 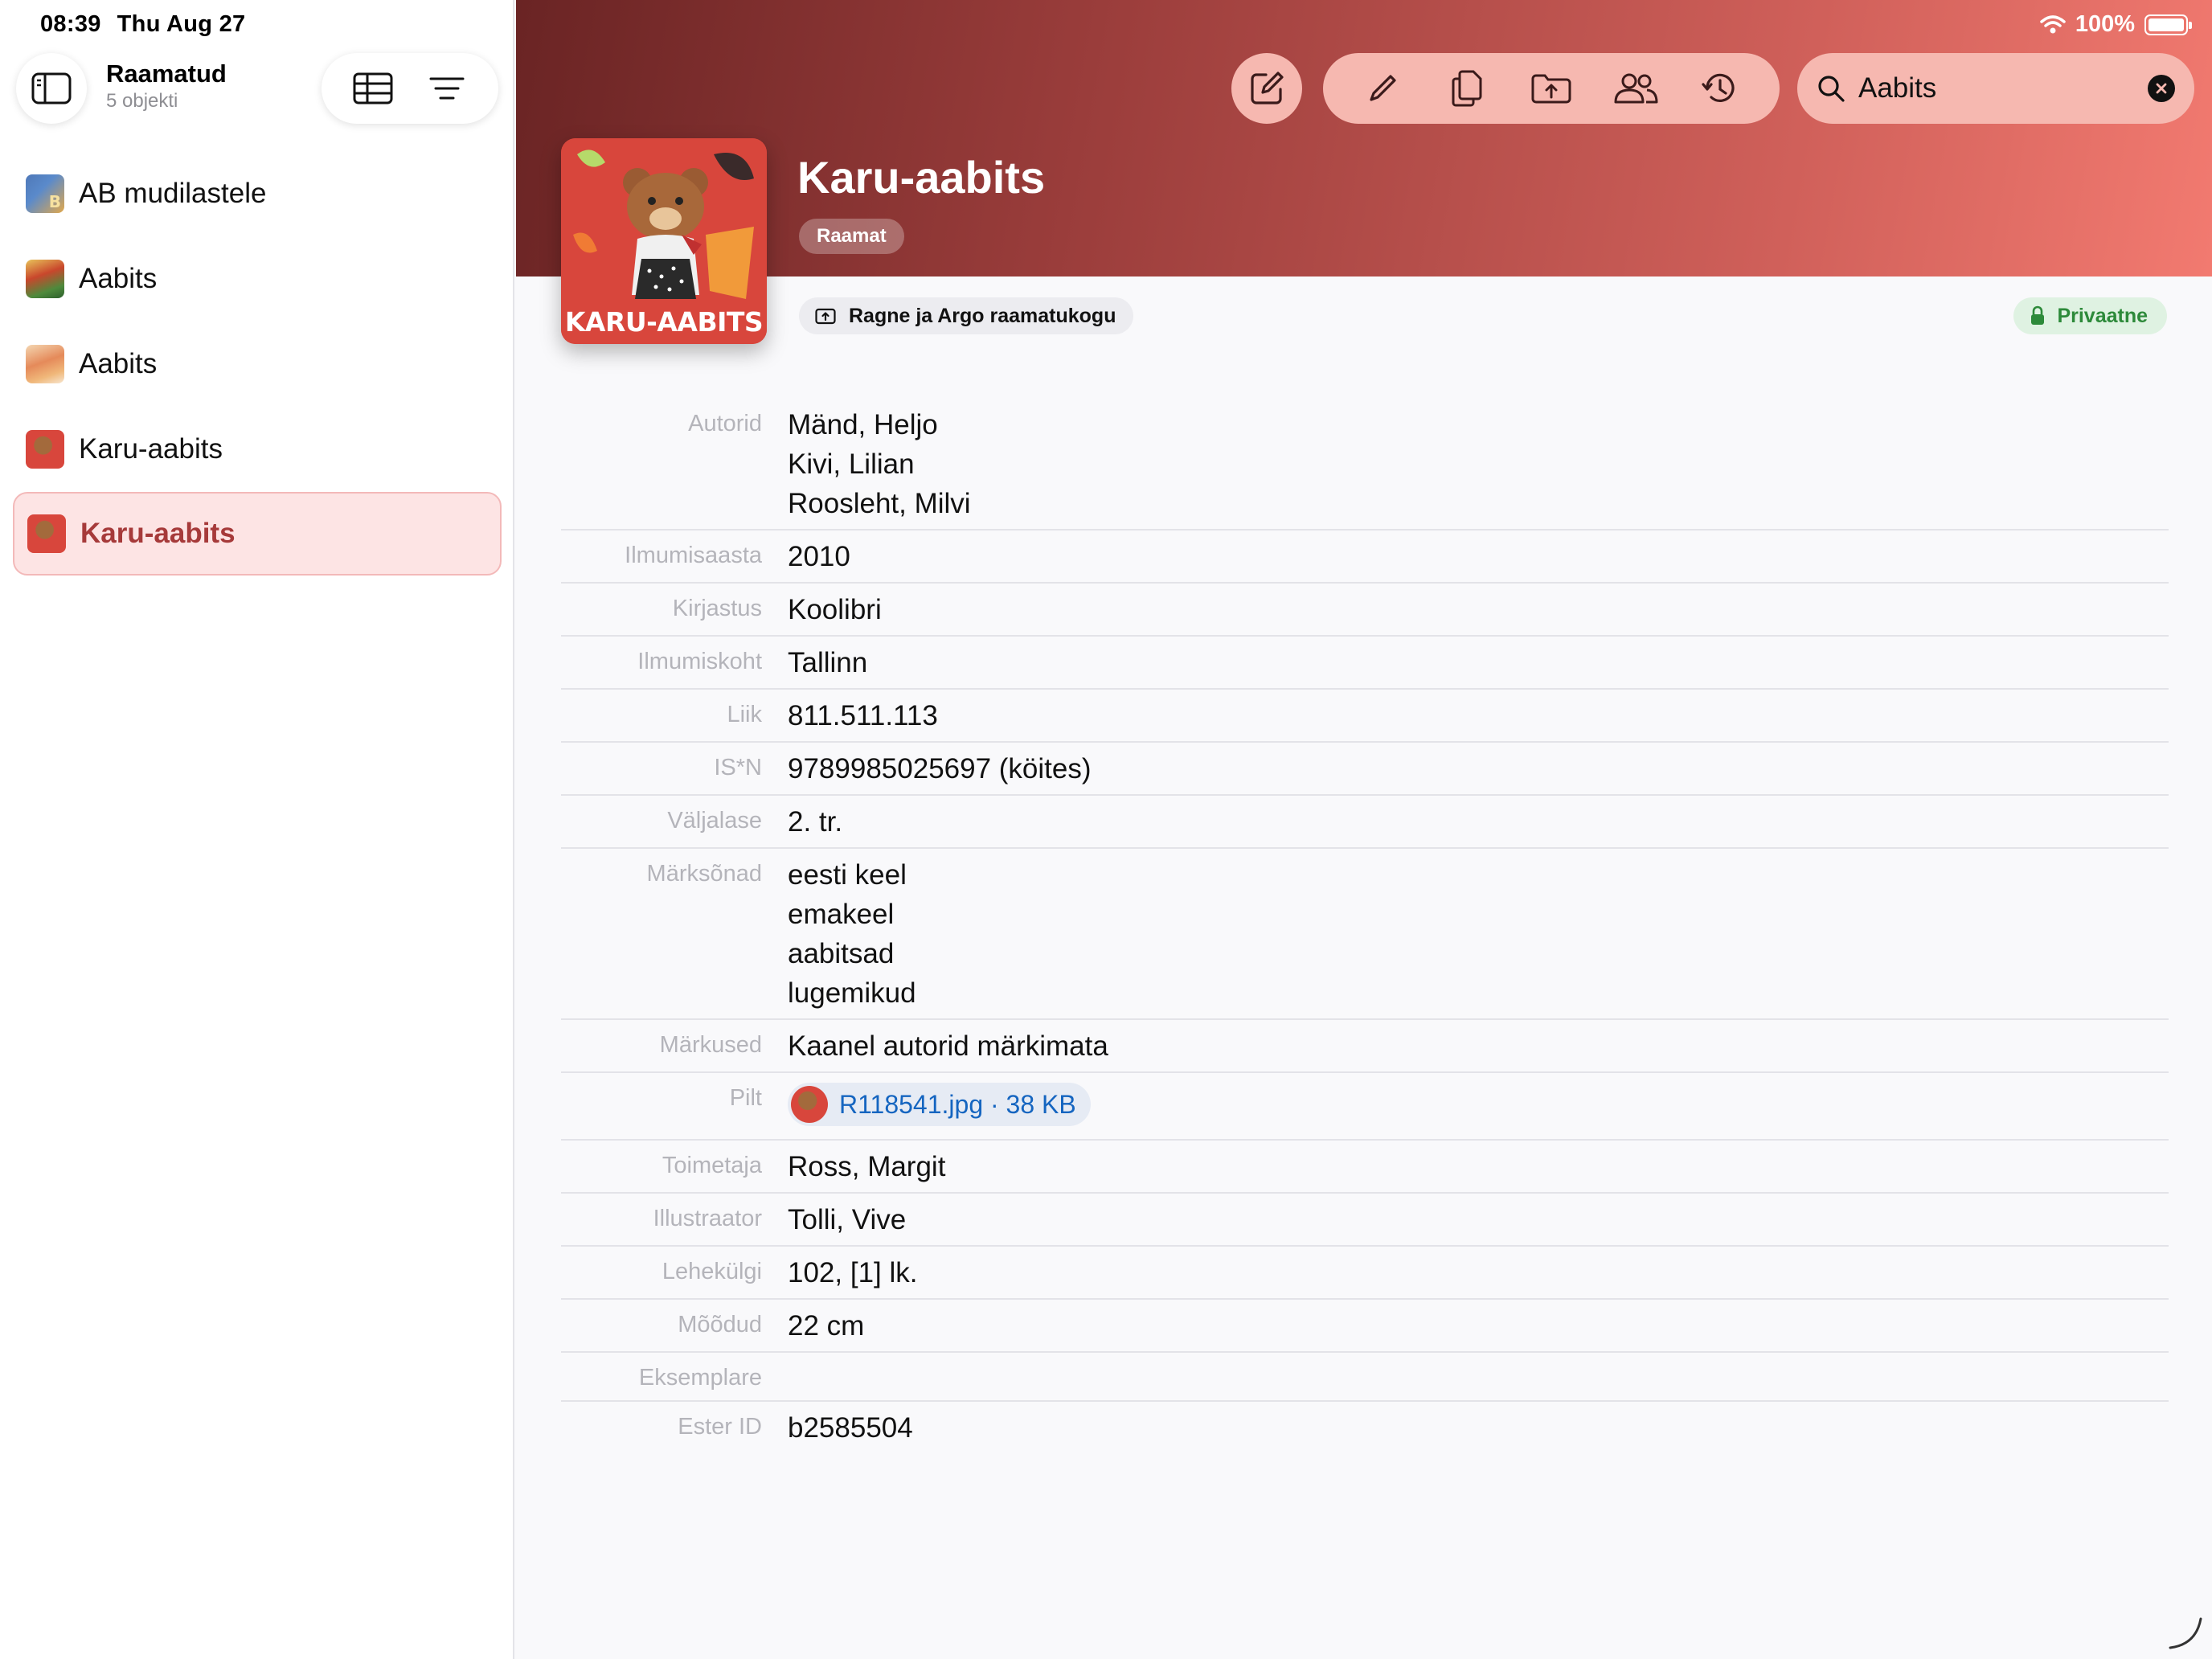 I want to click on field-label: Eksemplare, so click(x=700, y=1378).